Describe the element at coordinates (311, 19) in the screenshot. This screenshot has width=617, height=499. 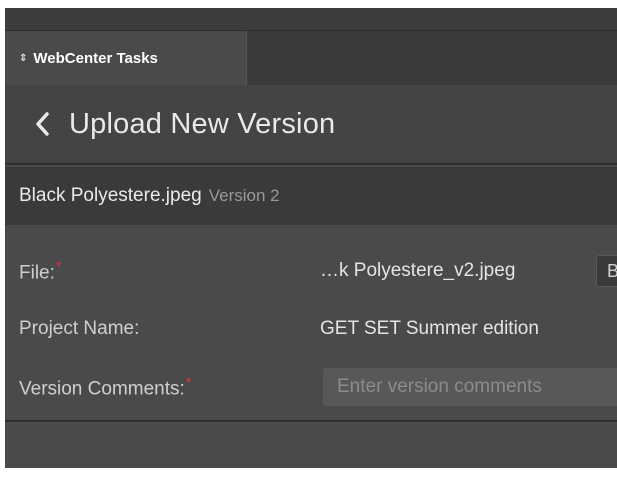
I see `window-titlebar` at that location.